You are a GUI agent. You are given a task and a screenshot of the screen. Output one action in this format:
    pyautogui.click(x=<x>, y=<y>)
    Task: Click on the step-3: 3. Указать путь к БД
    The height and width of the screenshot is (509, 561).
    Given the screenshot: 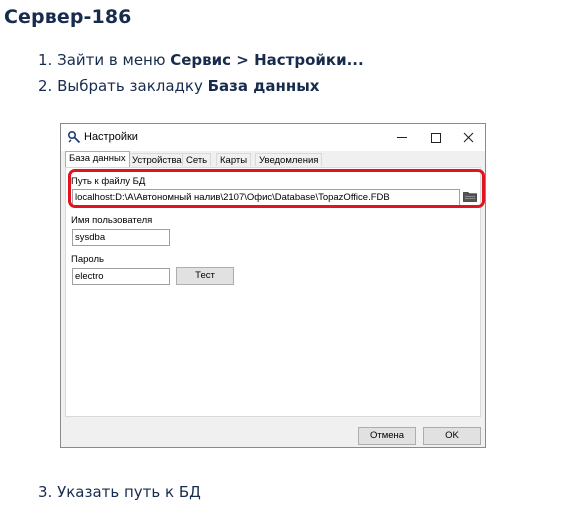 What is the action you would take?
    pyautogui.click(x=119, y=492)
    